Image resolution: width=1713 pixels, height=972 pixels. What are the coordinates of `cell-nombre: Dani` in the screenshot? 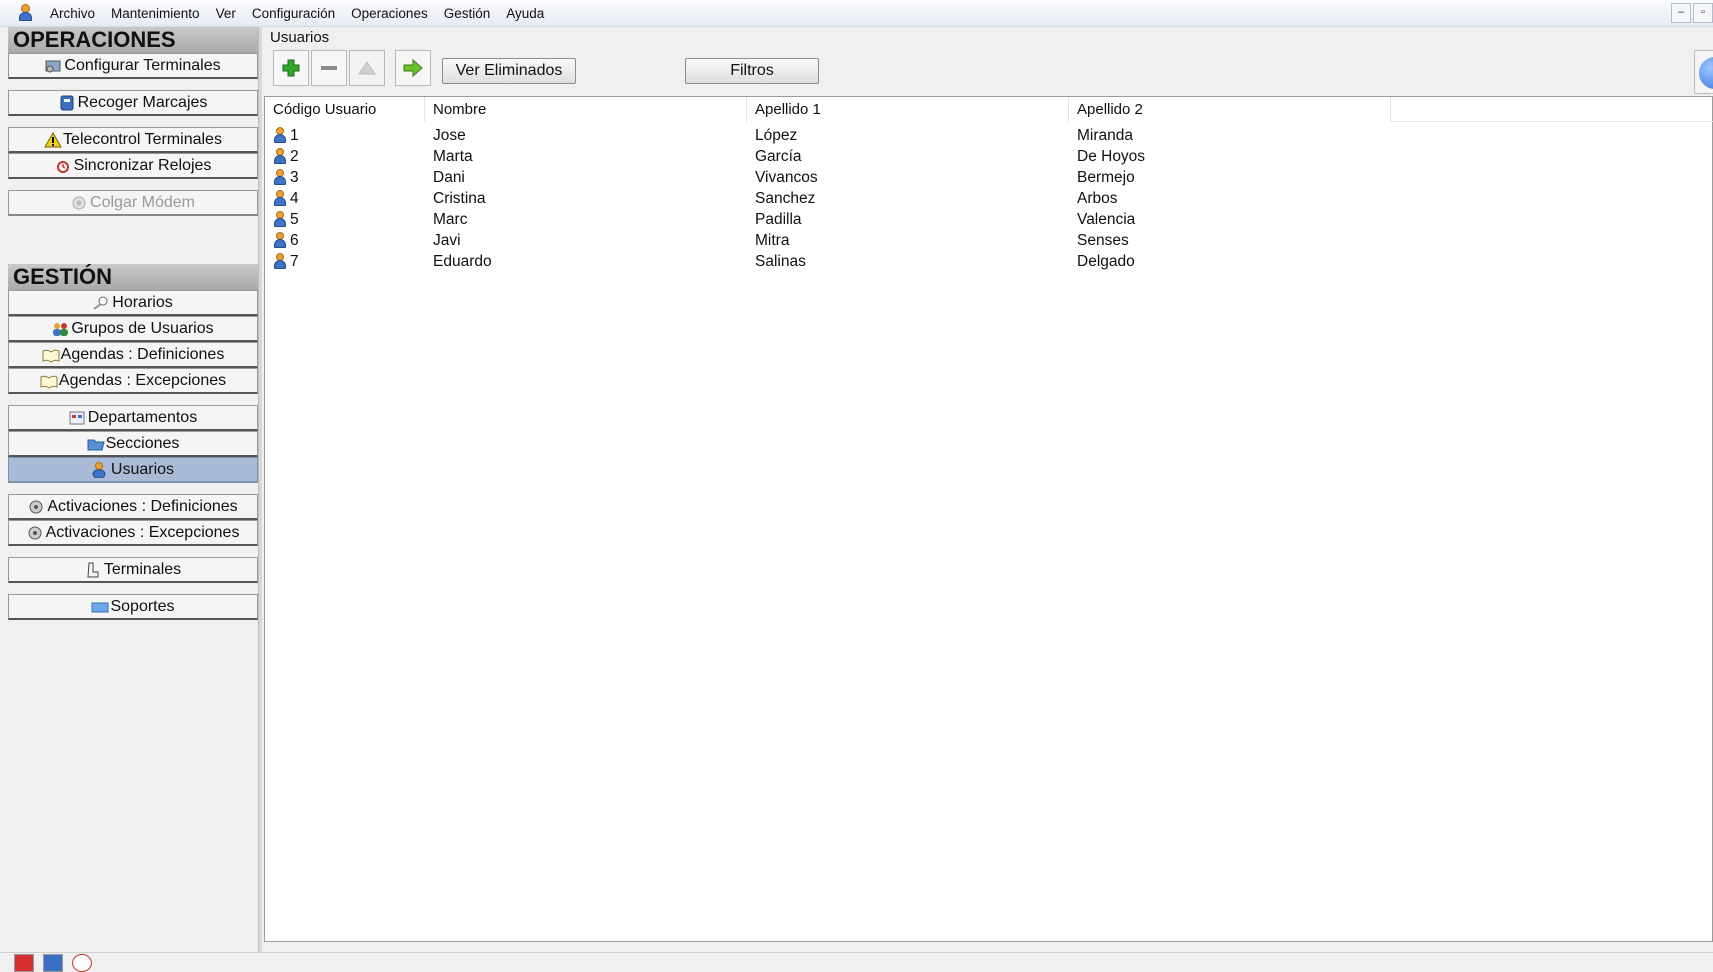 It's located at (449, 177).